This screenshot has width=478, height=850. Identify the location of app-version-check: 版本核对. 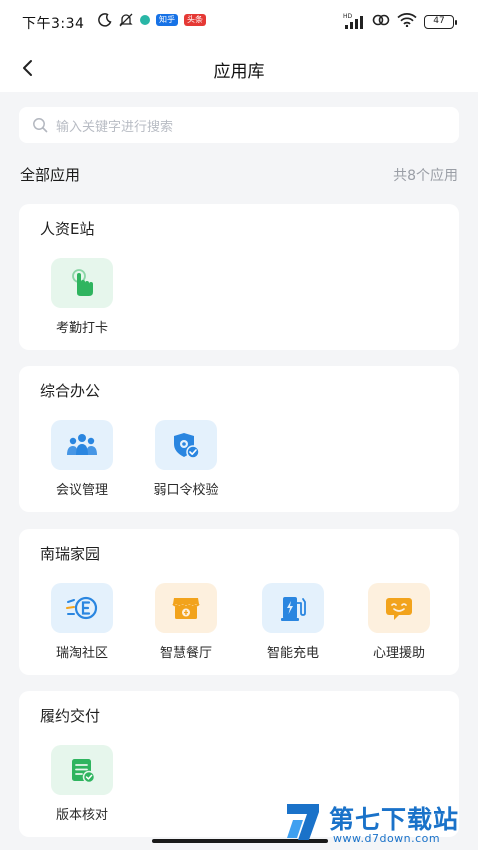
(82, 784).